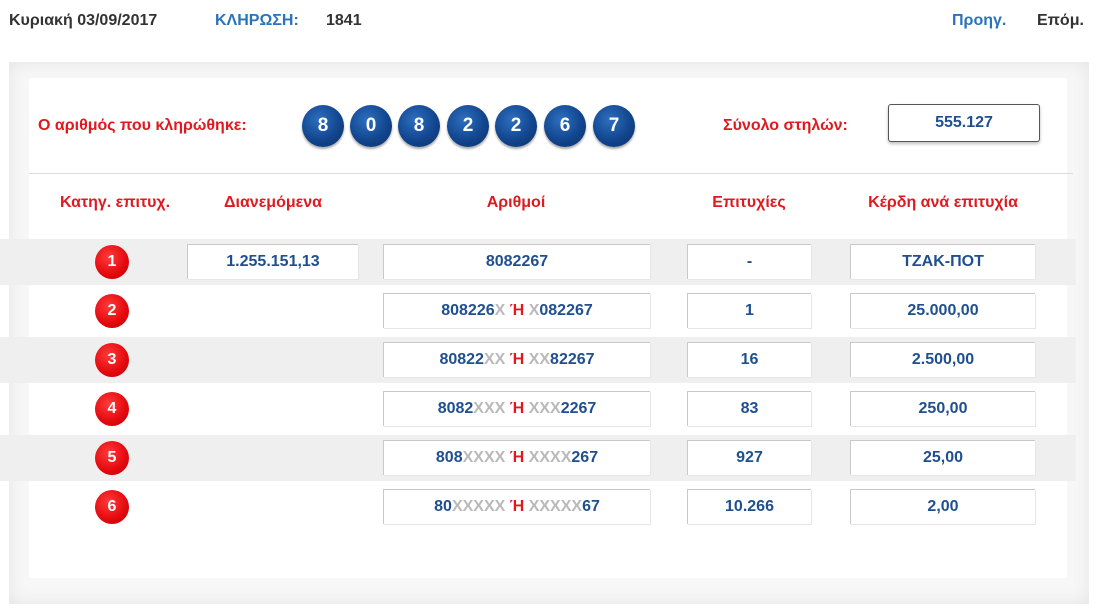  I want to click on winning-numbers: 80XXXXX Ή XXXXX67, so click(516, 506).